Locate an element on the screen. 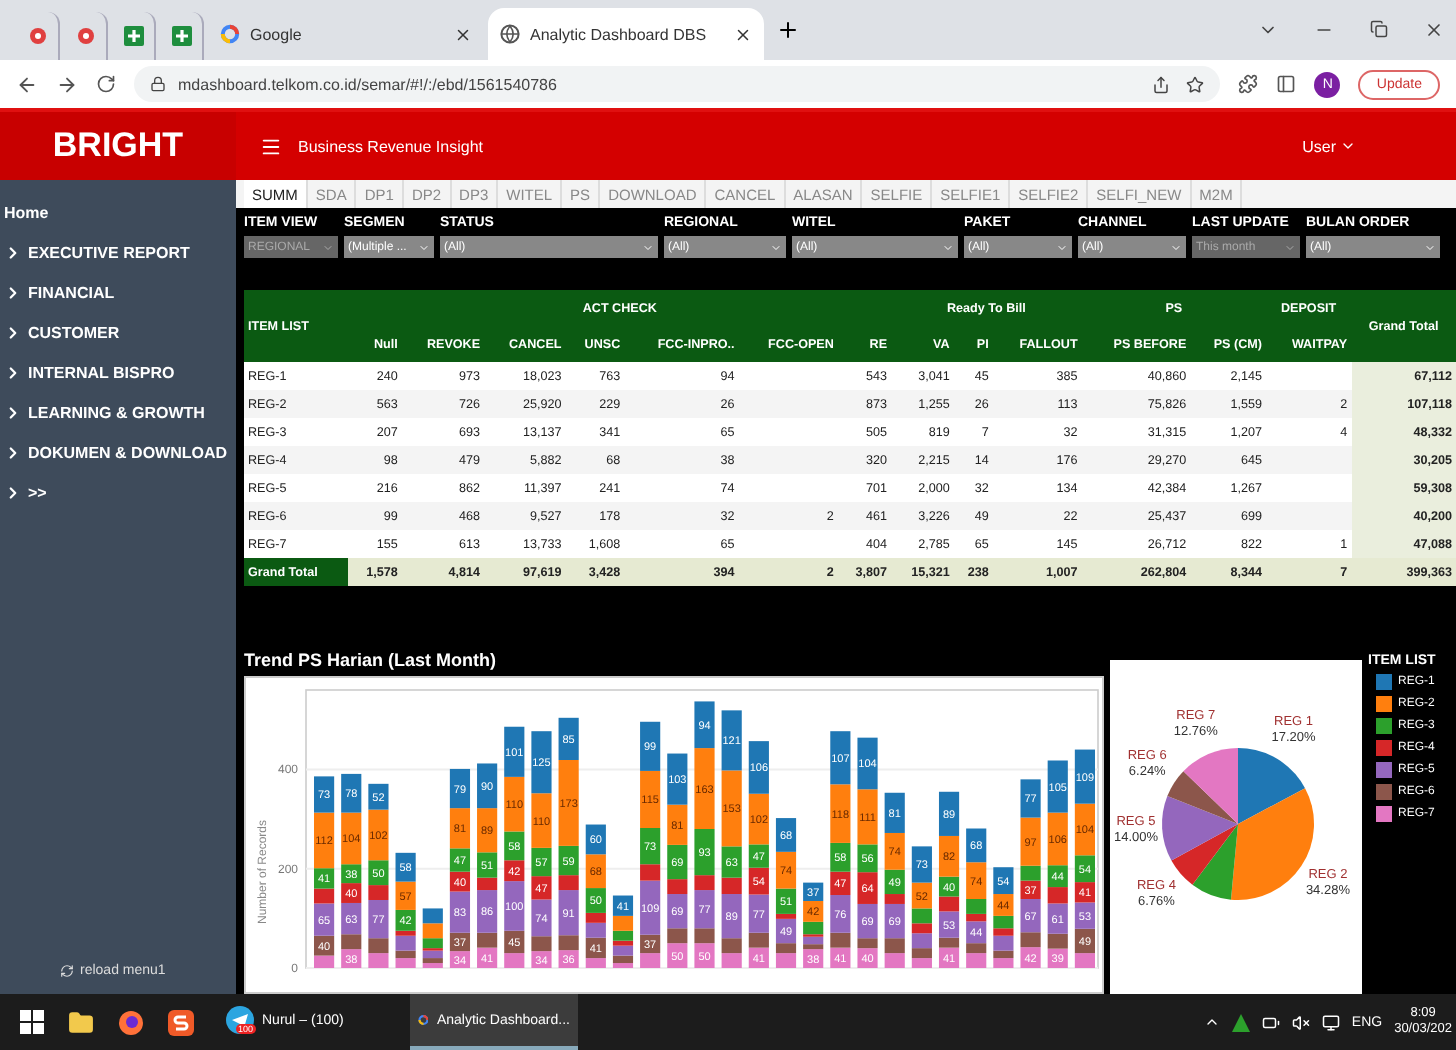 This screenshot has width=1456, height=1050. app-subtitle: Business Revenue Insight is located at coordinates (390, 146).